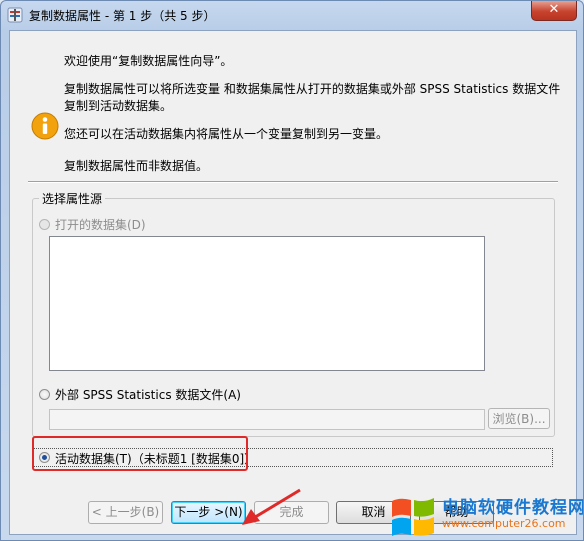 The width and height of the screenshot is (584, 541). I want to click on intro-note: 复制数据属性而非数据值。, so click(136, 166).